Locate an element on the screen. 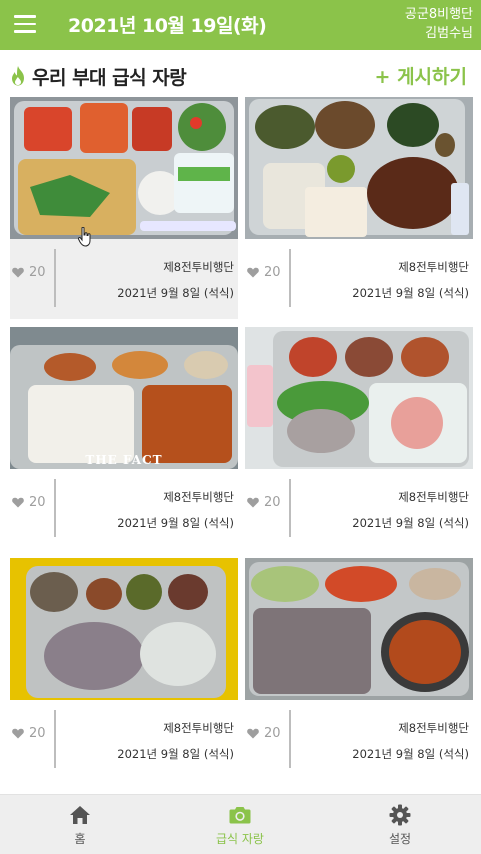  meal-post-card: THE FACT 20 제8전투비행단 2021년 9월 8일 (석식) is located at coordinates (124, 438).